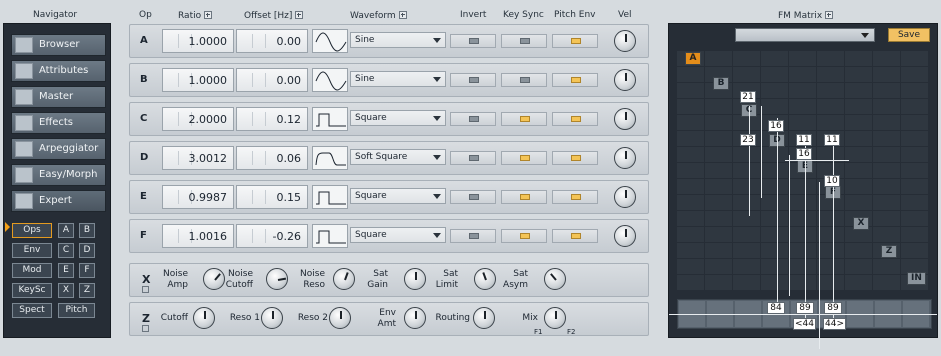  What do you see at coordinates (87, 230) in the screenshot?
I see `subpage-b: B` at bounding box center [87, 230].